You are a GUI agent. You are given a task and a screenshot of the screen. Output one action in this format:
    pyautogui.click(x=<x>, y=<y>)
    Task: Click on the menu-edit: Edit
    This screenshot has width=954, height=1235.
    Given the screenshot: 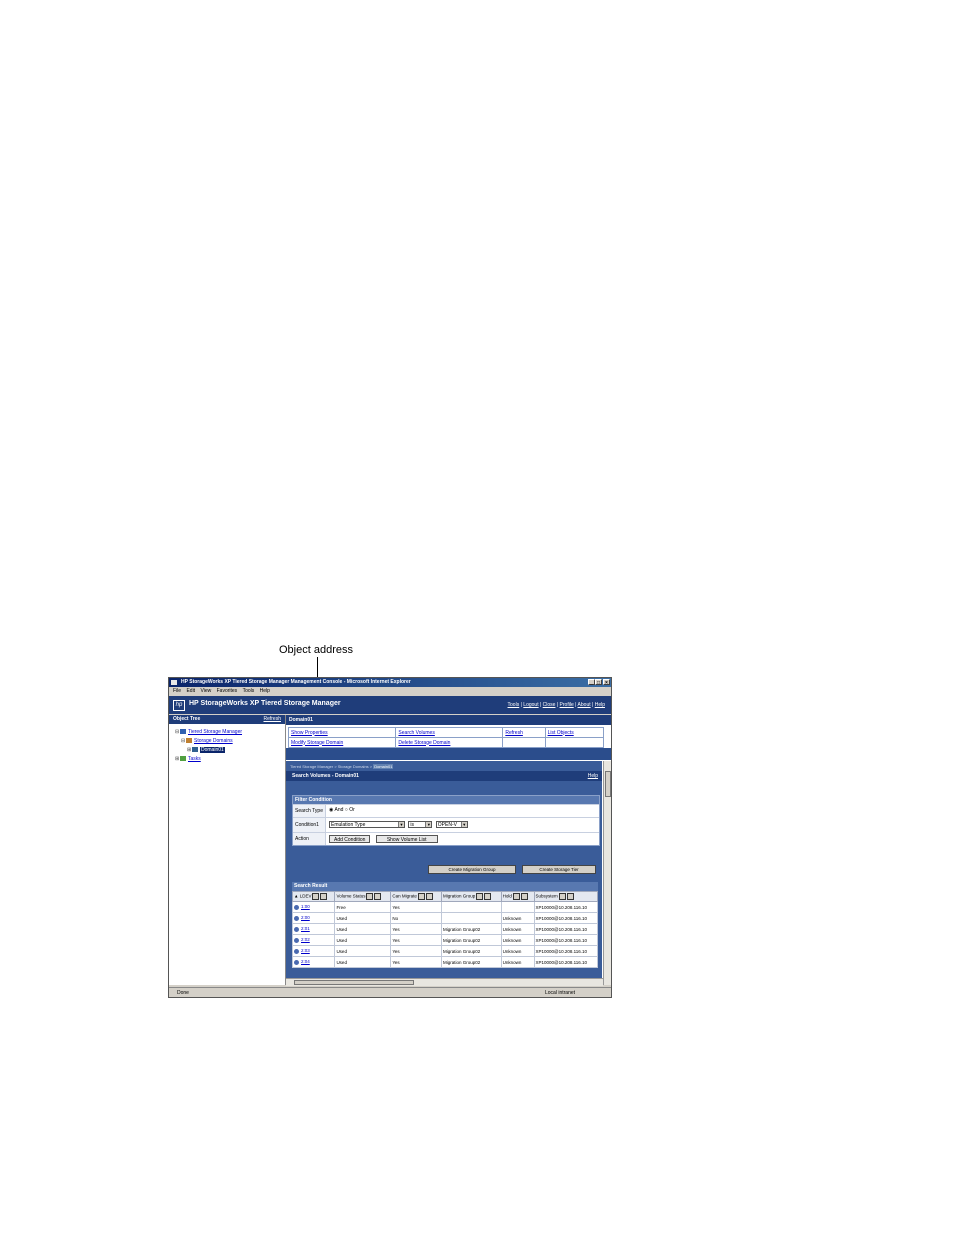 What is the action you would take?
    pyautogui.click(x=190, y=691)
    